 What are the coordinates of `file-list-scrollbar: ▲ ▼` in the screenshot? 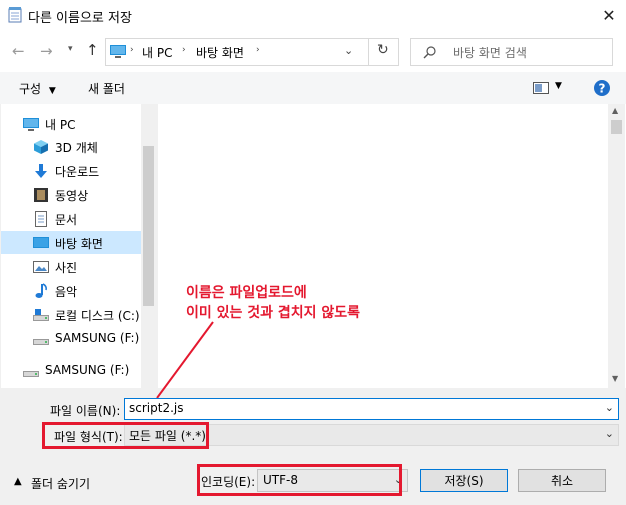 It's located at (616, 246).